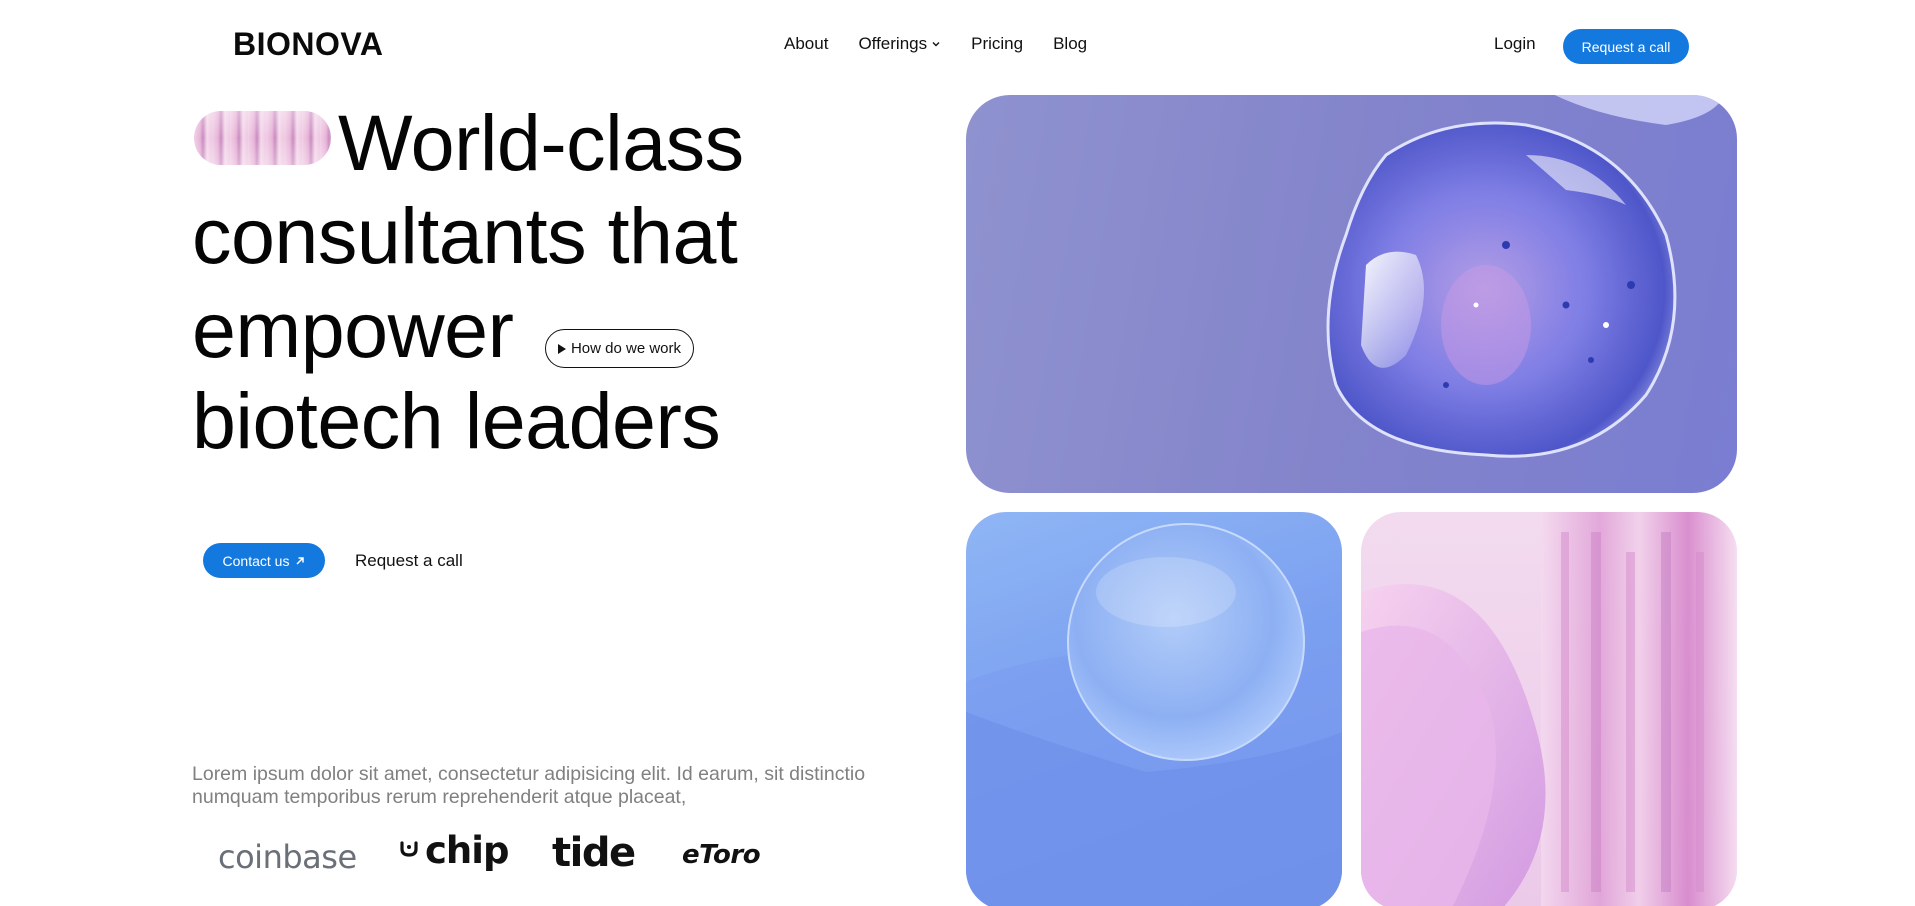  I want to click on contact-us-button: Contact us, so click(264, 560).